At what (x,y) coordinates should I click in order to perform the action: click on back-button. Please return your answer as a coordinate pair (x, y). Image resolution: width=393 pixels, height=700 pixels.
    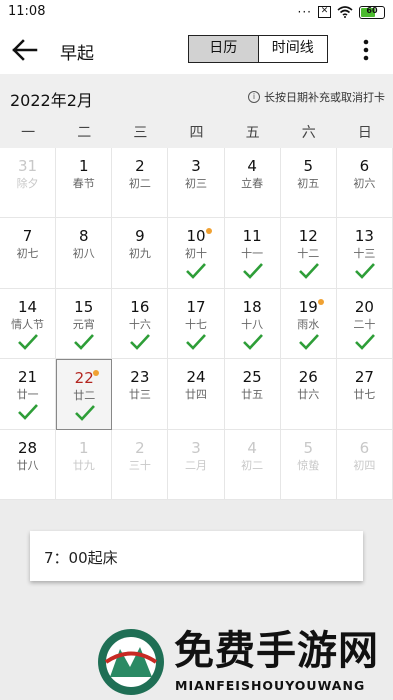
    Looking at the image, I should click on (25, 50).